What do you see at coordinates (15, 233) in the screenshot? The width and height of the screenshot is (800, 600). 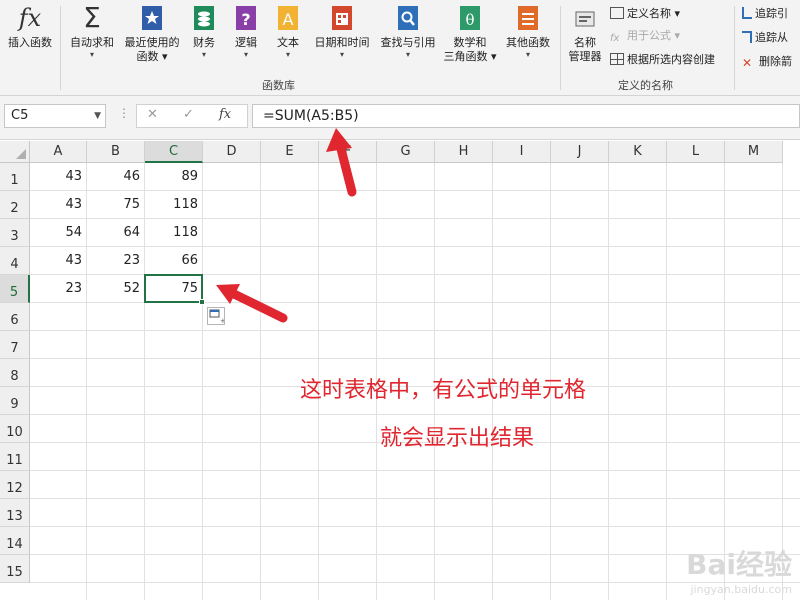 I see `row-header: 3` at bounding box center [15, 233].